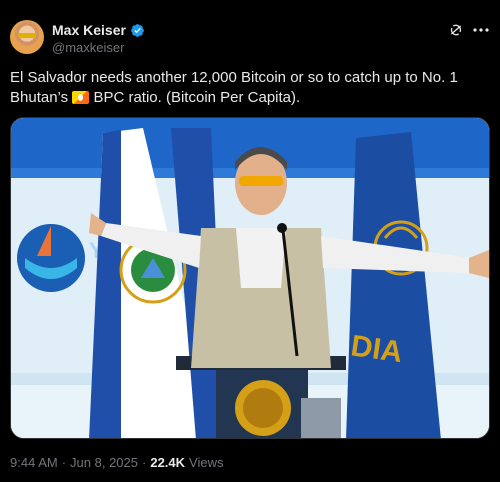  Describe the element at coordinates (167, 462) in the screenshot. I see `views-count: 22.4K` at that location.